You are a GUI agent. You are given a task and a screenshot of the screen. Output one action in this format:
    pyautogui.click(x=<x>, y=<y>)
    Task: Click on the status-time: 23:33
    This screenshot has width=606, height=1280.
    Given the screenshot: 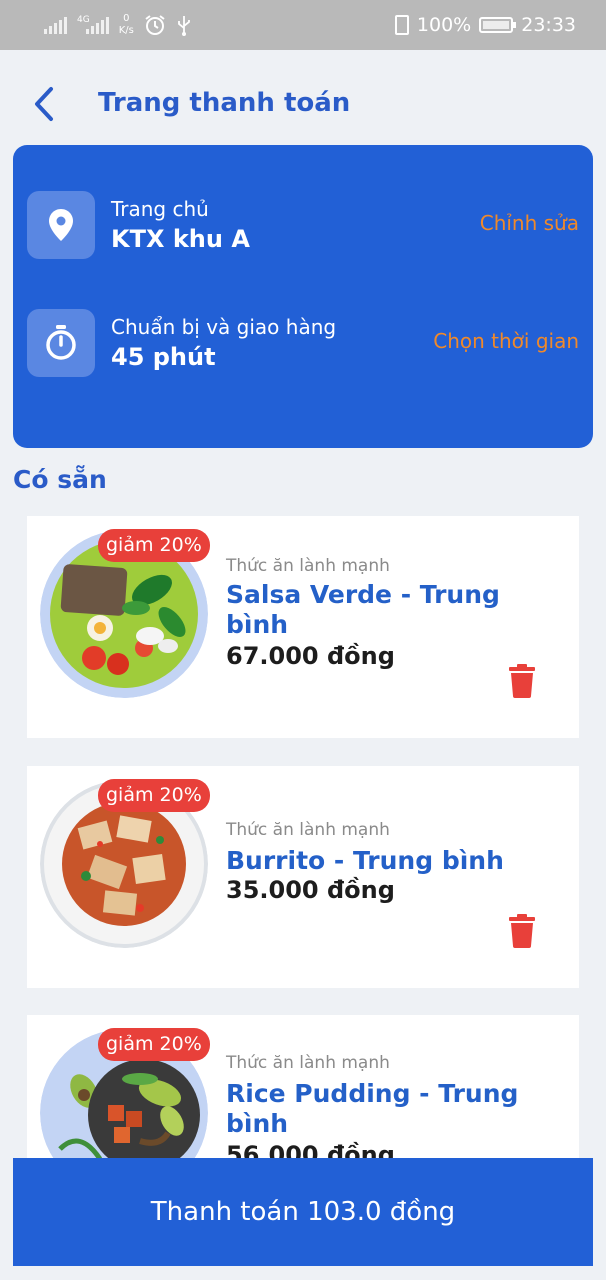 What is the action you would take?
    pyautogui.click(x=548, y=25)
    